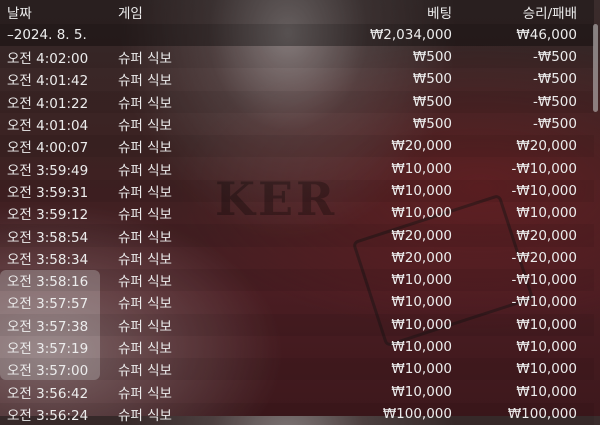 The image size is (600, 425). Describe the element at coordinates (297, 369) in the screenshot. I see `table-row: 오전 3:57:00 슈퍼 식보 ₩10,000 ₩10,000` at that location.